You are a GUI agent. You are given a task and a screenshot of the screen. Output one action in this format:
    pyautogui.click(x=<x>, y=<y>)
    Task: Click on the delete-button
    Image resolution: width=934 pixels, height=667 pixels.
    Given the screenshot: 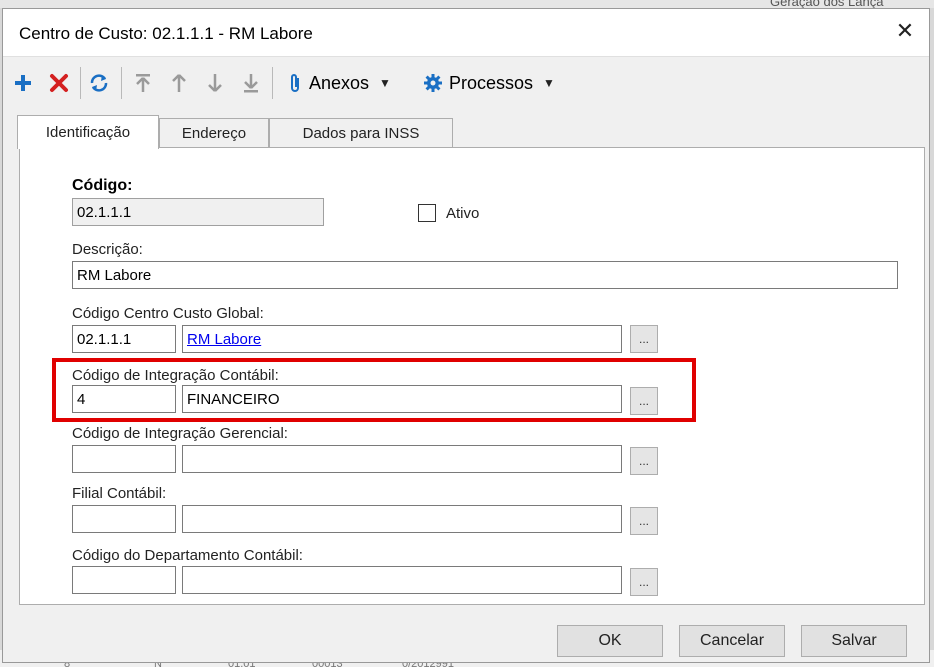 What is the action you would take?
    pyautogui.click(x=59, y=83)
    